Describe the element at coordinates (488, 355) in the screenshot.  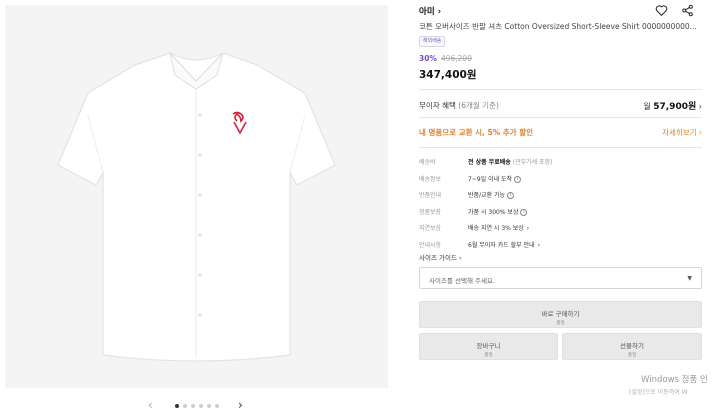
I see `cart-status: 품절` at that location.